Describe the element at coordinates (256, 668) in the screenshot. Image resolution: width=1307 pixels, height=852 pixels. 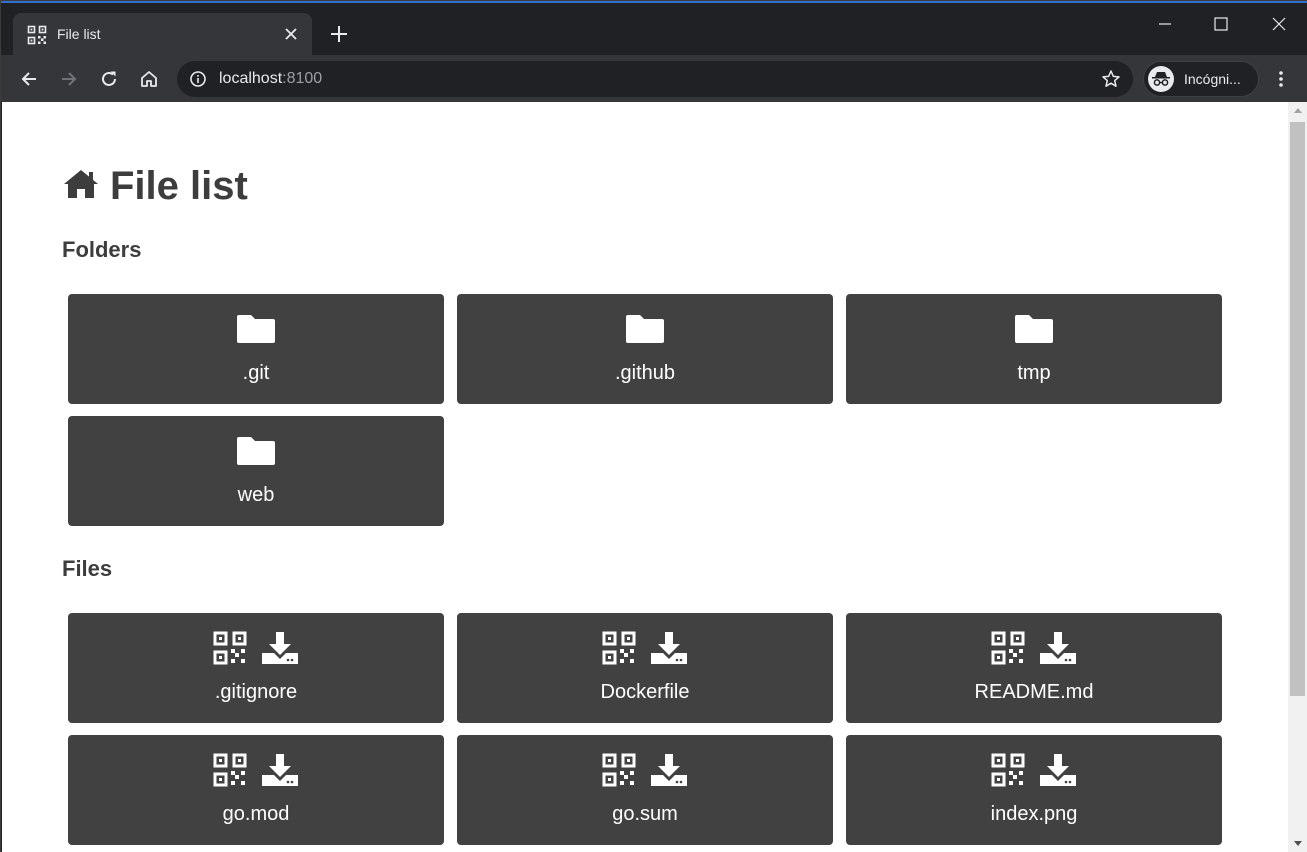
I see `file-card: .gitignore` at that location.